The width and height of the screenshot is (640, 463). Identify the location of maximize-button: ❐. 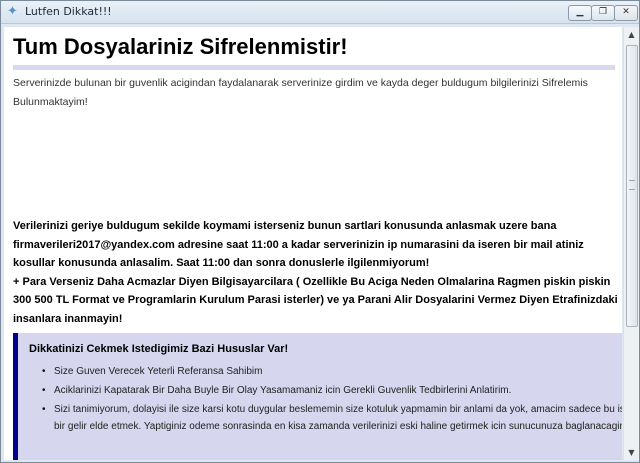
(603, 13).